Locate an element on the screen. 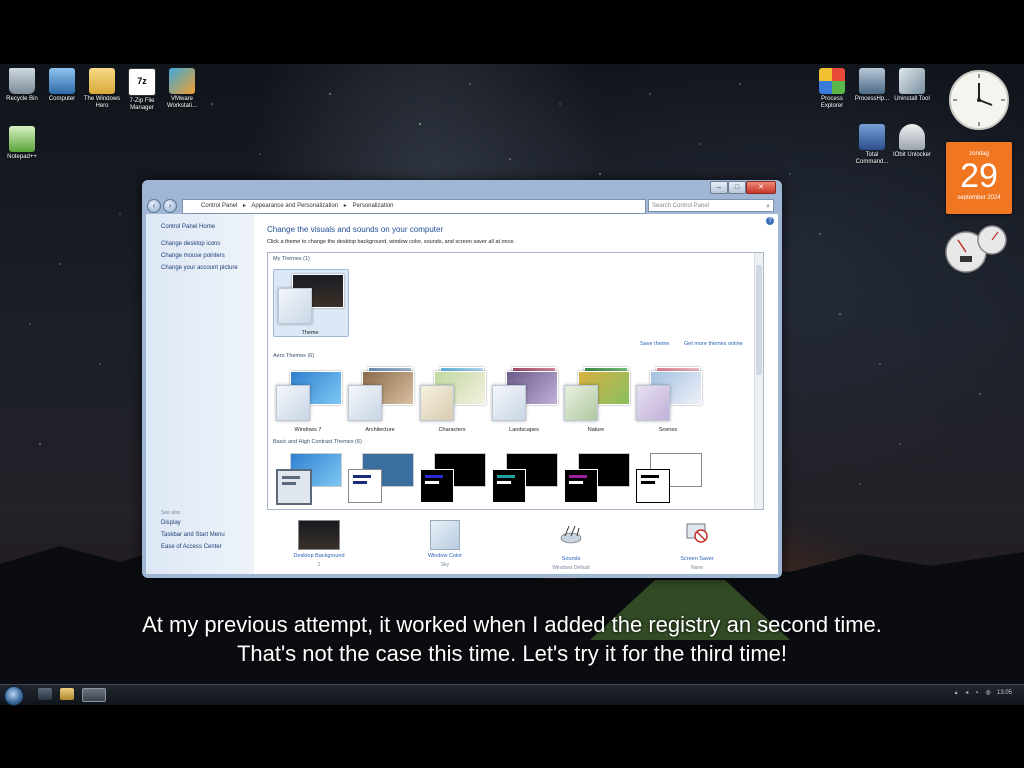  calendar-gadget: zondag 29 september 2024 is located at coordinates (979, 178).